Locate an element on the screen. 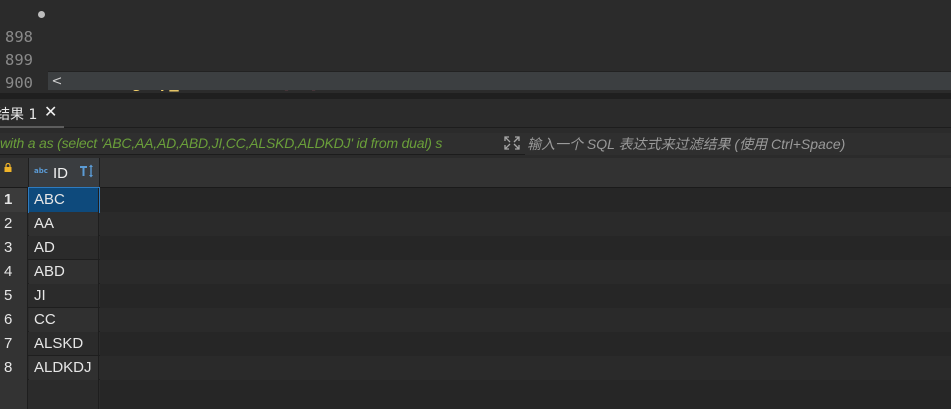 This screenshot has height=409, width=951. row-number-cell: 8 is located at coordinates (14, 368).